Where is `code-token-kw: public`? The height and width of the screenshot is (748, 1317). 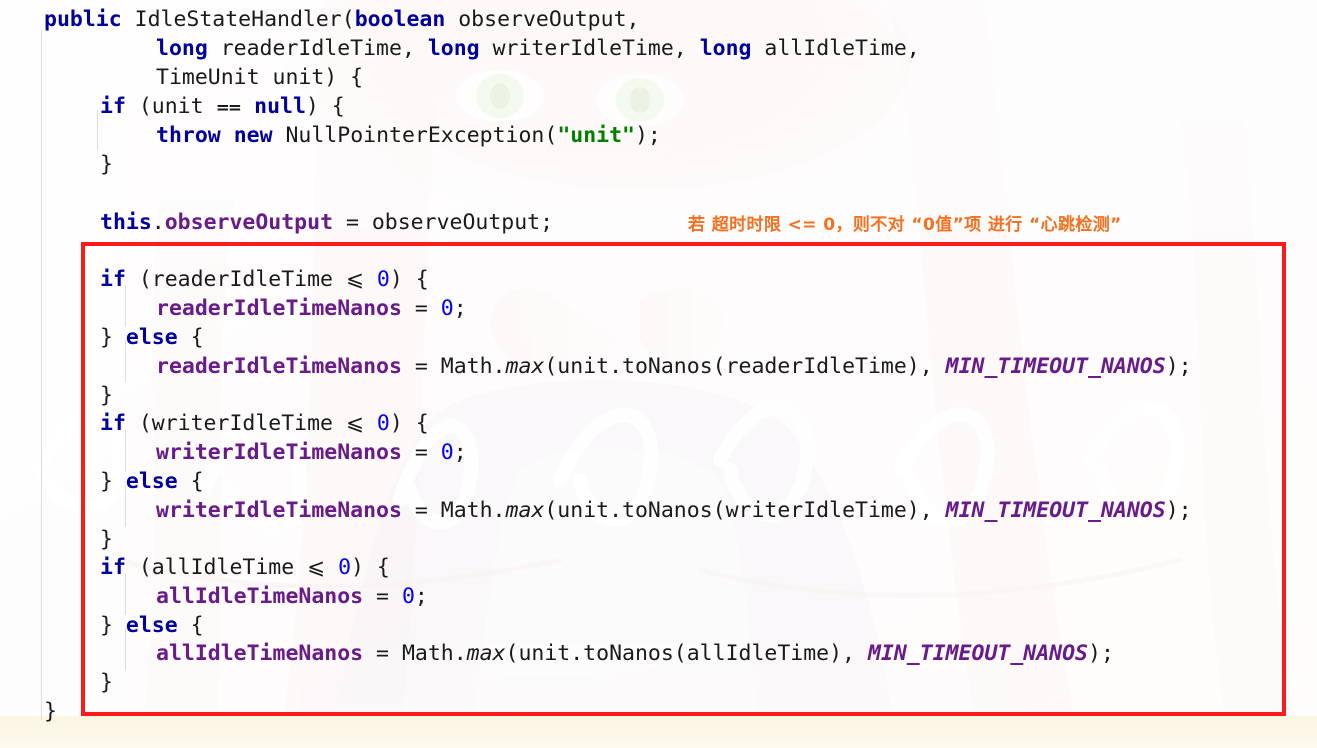
code-token-kw: public is located at coordinates (83, 19).